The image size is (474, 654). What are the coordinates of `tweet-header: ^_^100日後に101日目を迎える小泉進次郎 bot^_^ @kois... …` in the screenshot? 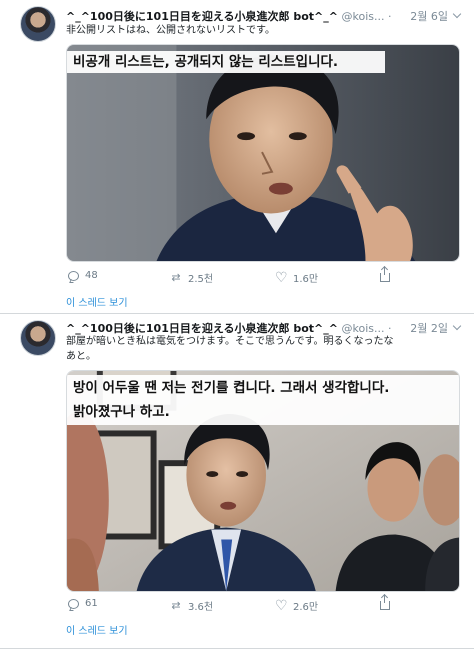 It's located at (264, 16).